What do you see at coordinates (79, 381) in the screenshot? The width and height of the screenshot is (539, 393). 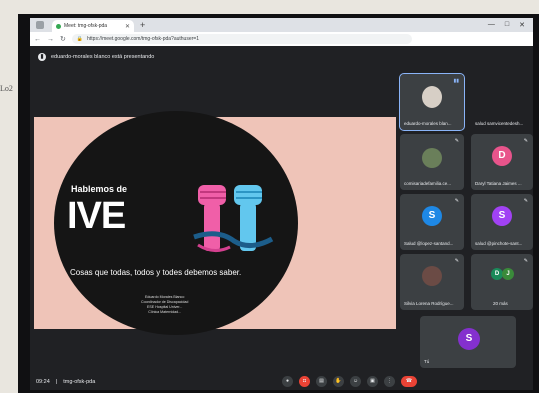 I see `meeting-code: tmg-ofsk-pda` at bounding box center [79, 381].